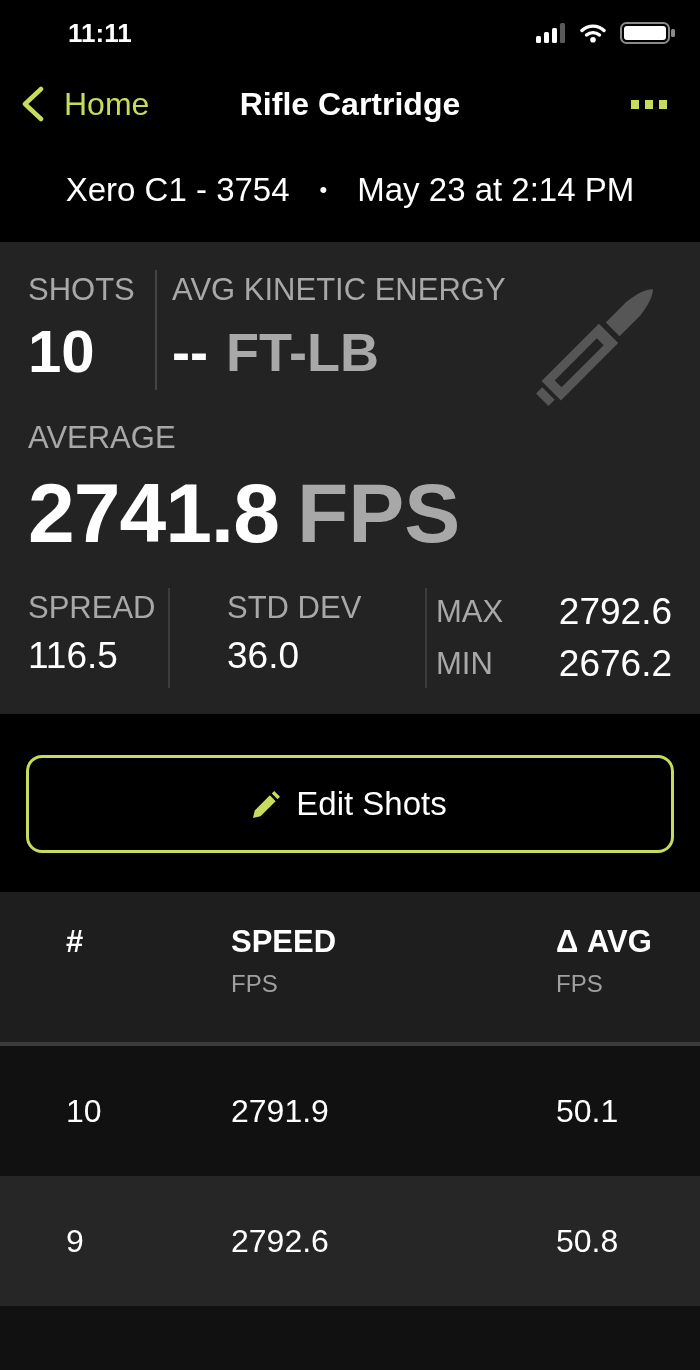 The image size is (700, 1370). Describe the element at coordinates (84, 1111) in the screenshot. I see `table-cell-text: 10` at that location.